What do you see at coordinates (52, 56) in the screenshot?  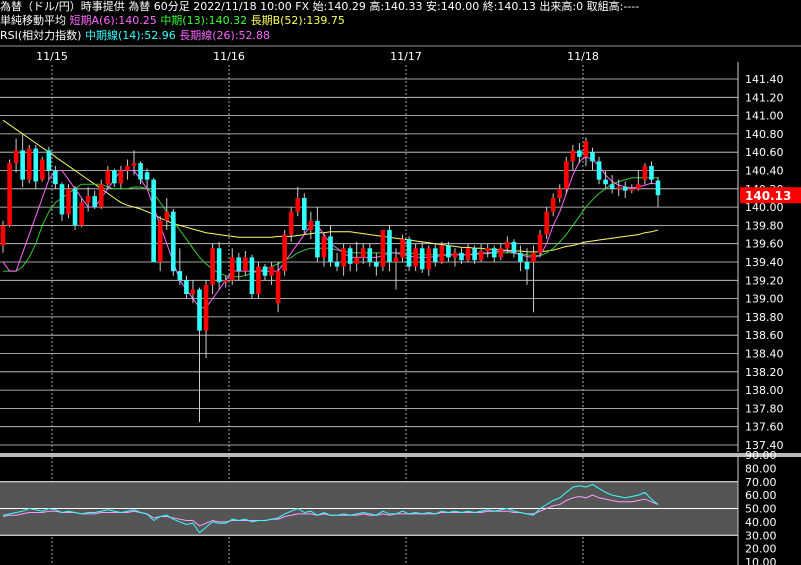 I see `date-tick-label: 11/15` at bounding box center [52, 56].